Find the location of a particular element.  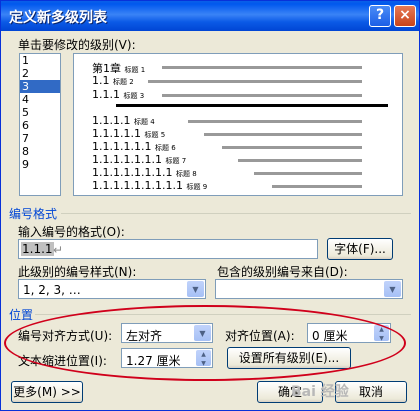

preview-row: 1.1.1.1.1 标题 5 is located at coordinates (239, 133).